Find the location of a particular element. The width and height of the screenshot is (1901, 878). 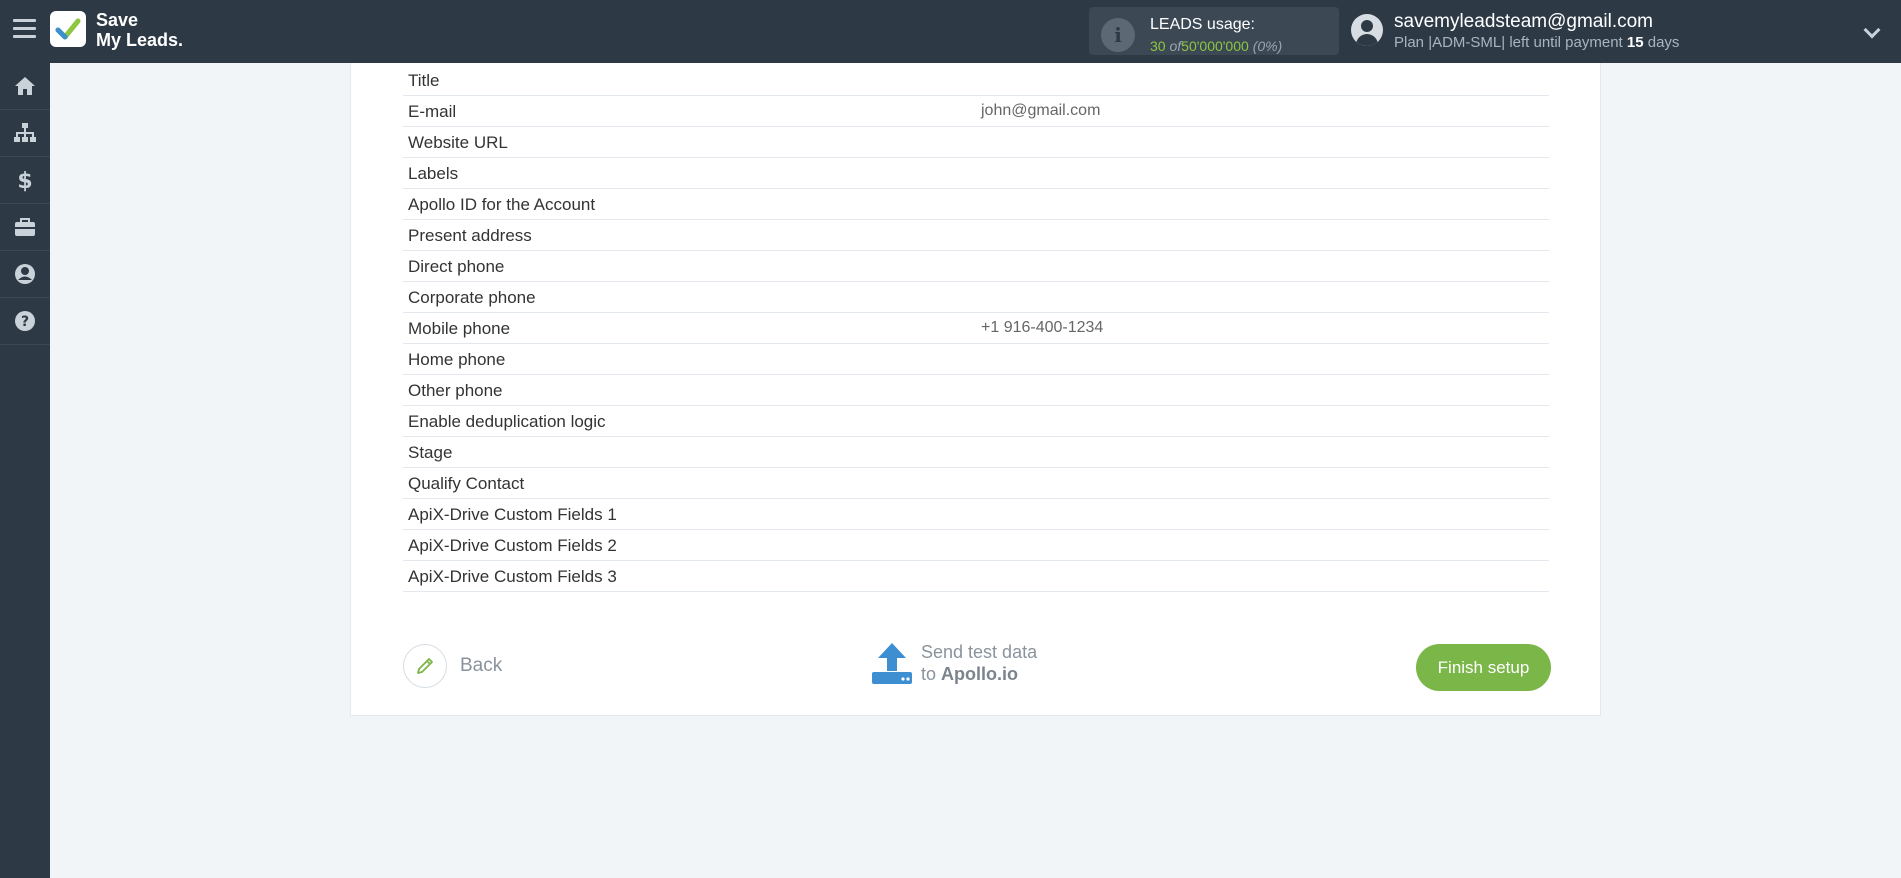

usage-percent: (0%) is located at coordinates (1267, 46).